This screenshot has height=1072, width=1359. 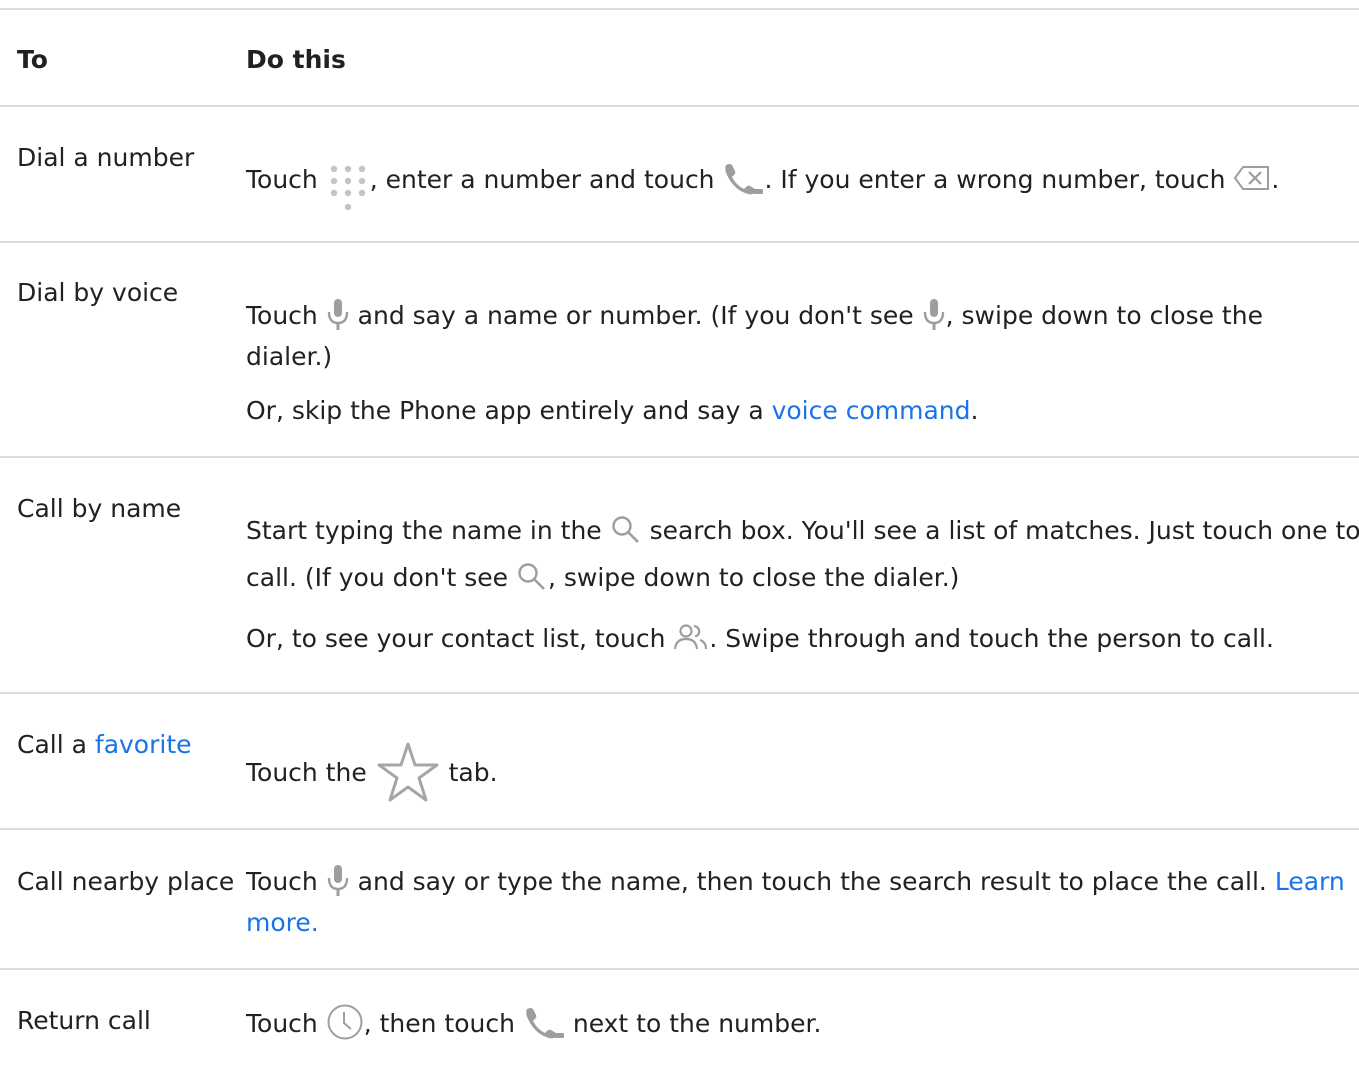 I want to click on table-row-instruction: dialer.), so click(x=289, y=356).